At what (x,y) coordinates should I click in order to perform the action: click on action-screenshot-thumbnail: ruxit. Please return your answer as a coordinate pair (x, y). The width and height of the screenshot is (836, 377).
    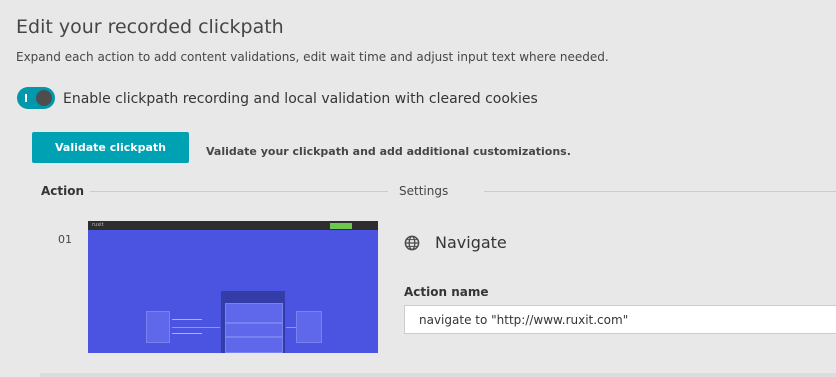
    Looking at the image, I should click on (233, 287).